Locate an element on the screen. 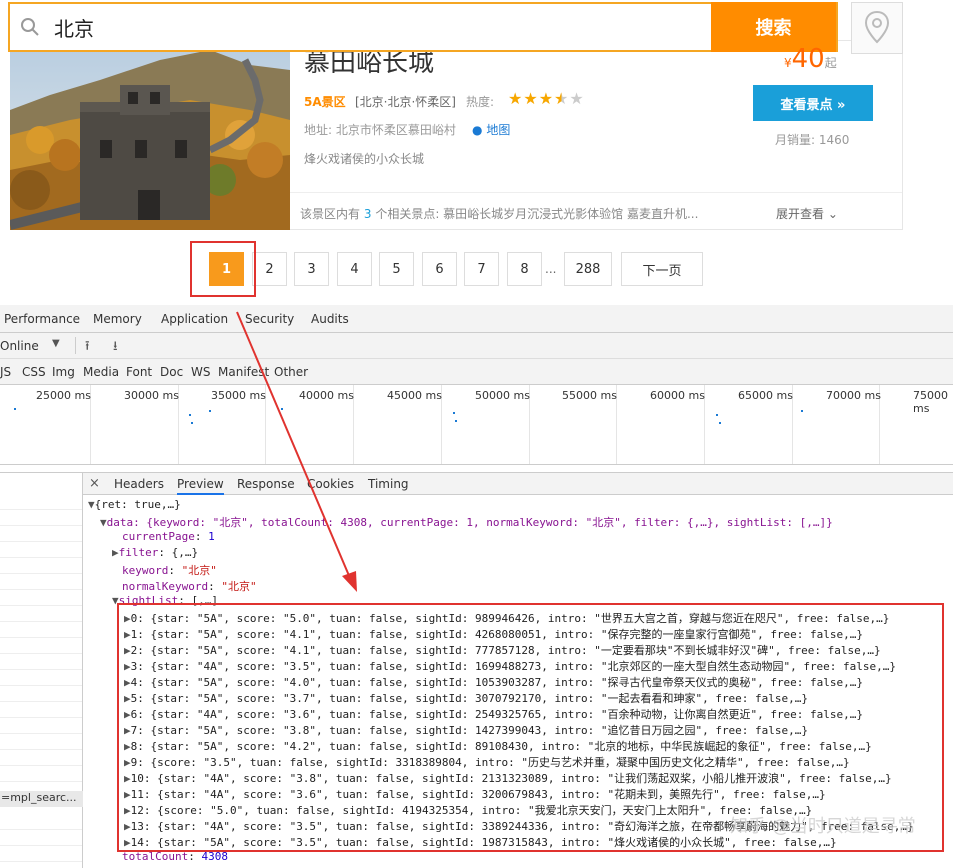 Image resolution: width=953 pixels, height=868 pixels. sight-intro: 烽火戏诸侯的小众长城 is located at coordinates (364, 159).